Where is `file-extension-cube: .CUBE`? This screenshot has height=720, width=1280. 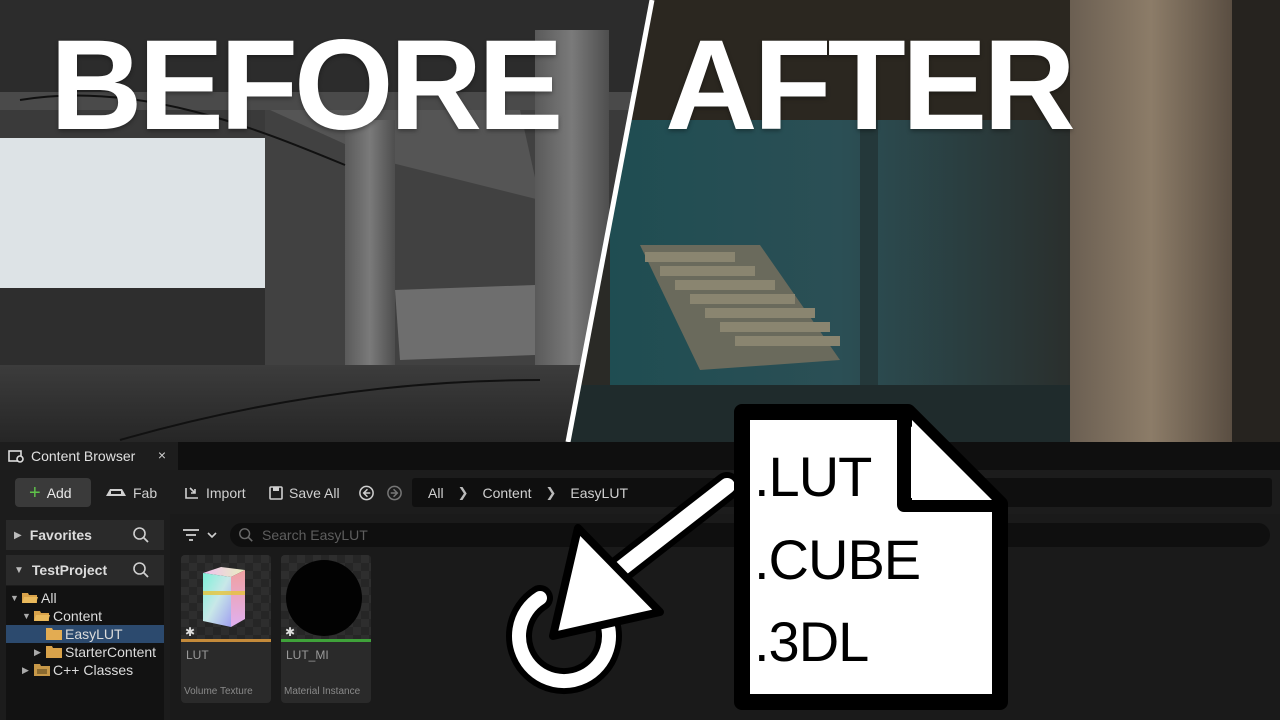
file-extension-cube: .CUBE is located at coordinates (837, 559).